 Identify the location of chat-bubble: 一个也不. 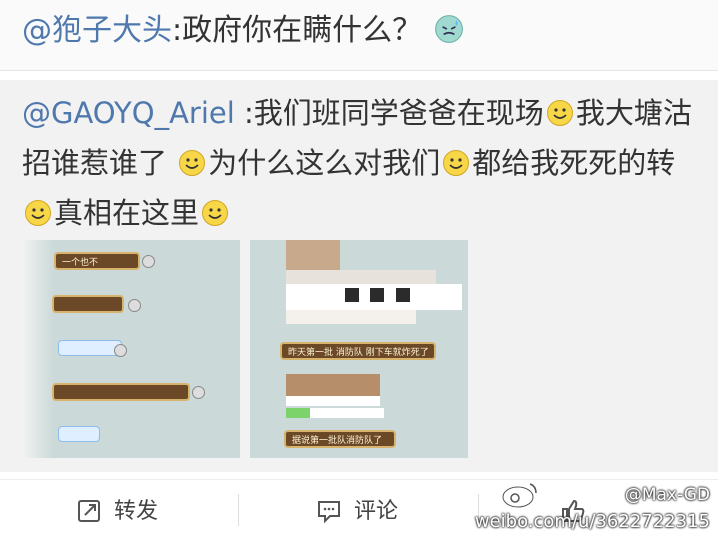
(97, 261).